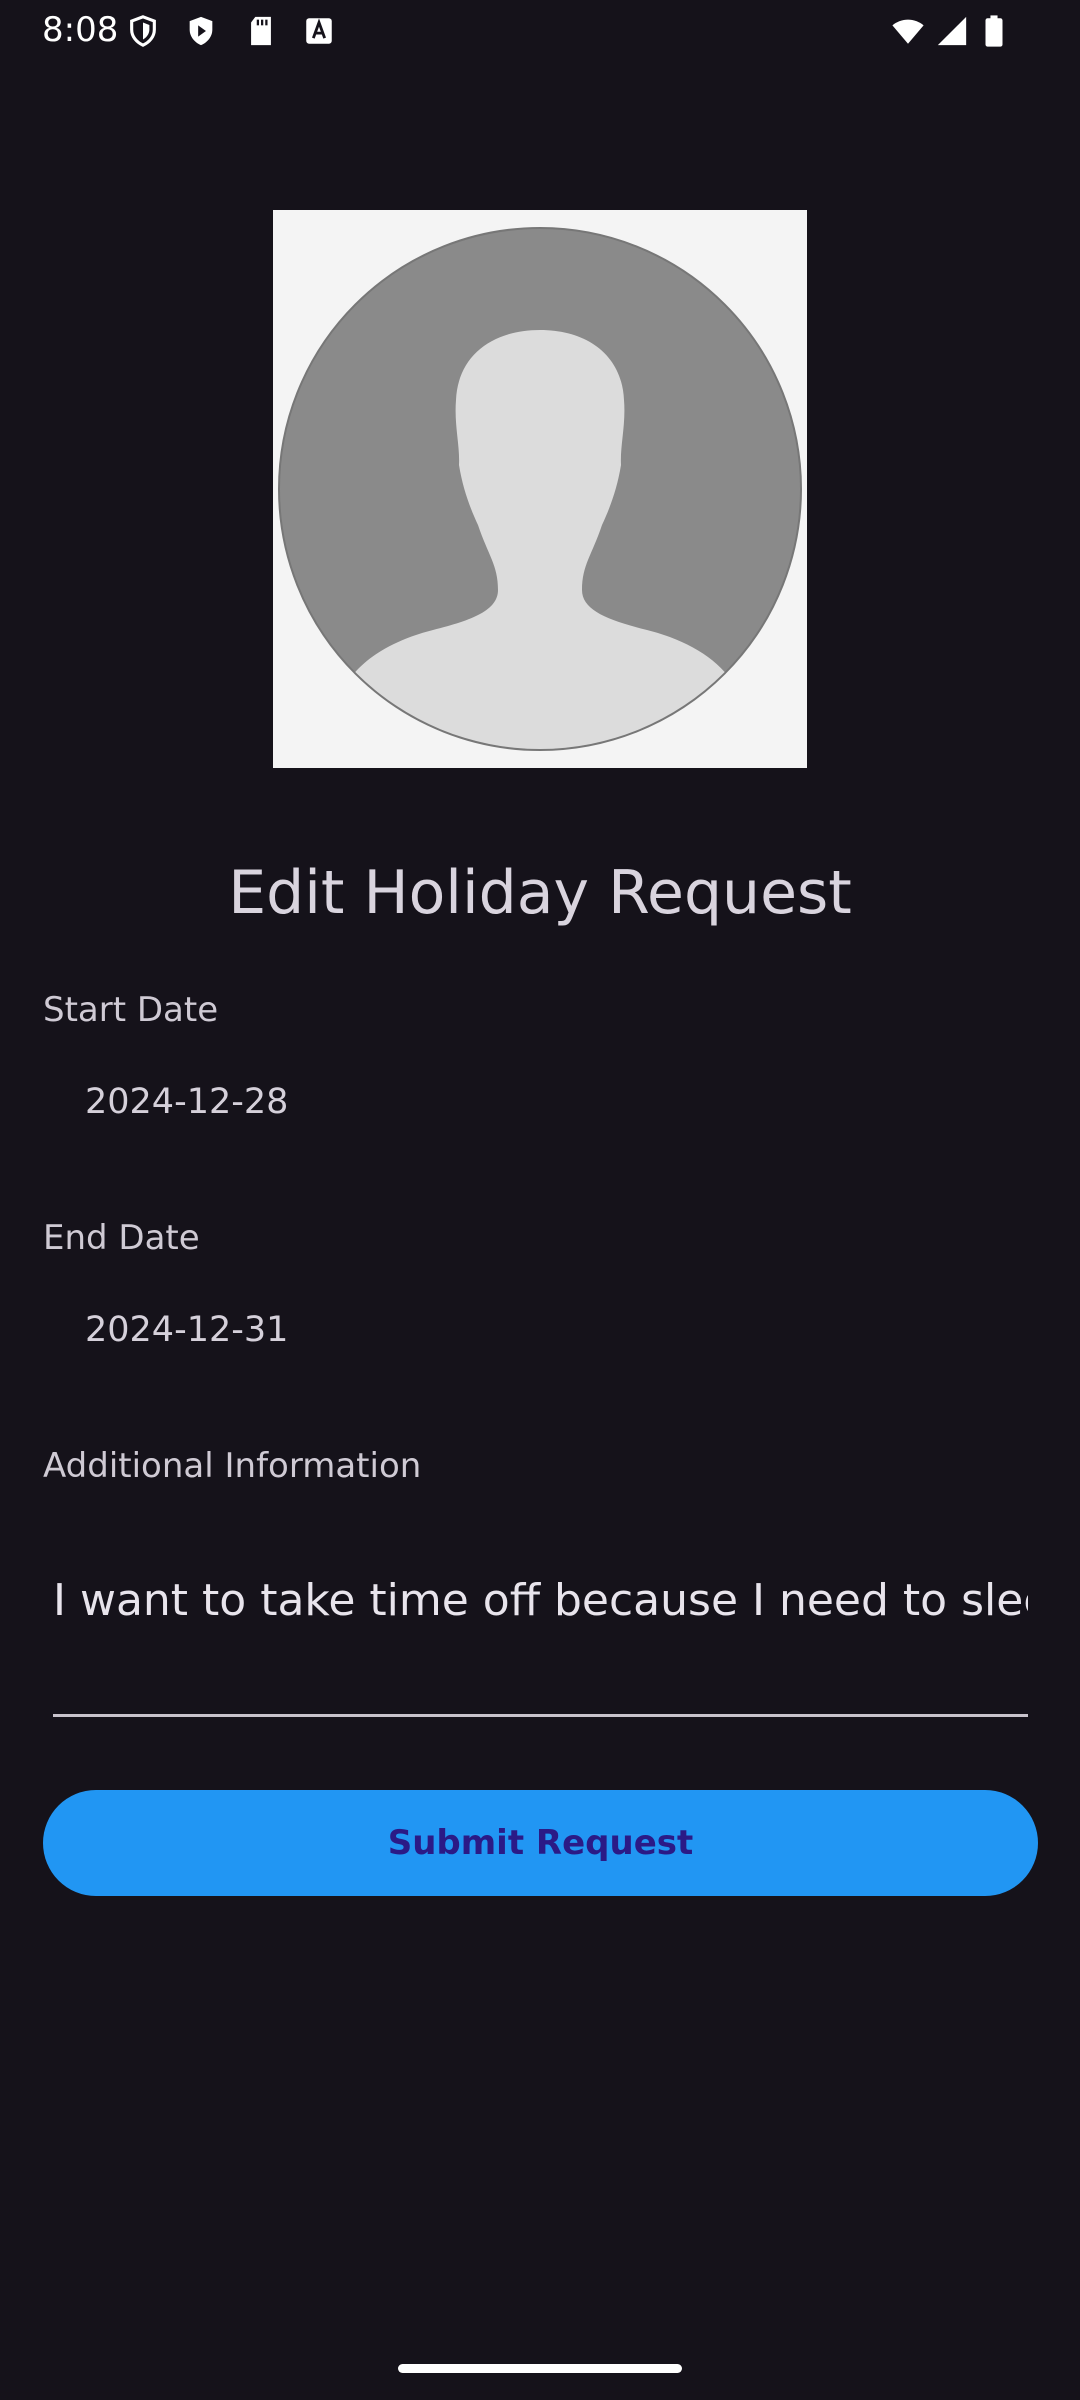 The width and height of the screenshot is (1080, 2400). What do you see at coordinates (908, 31) in the screenshot?
I see `wifi-icon` at bounding box center [908, 31].